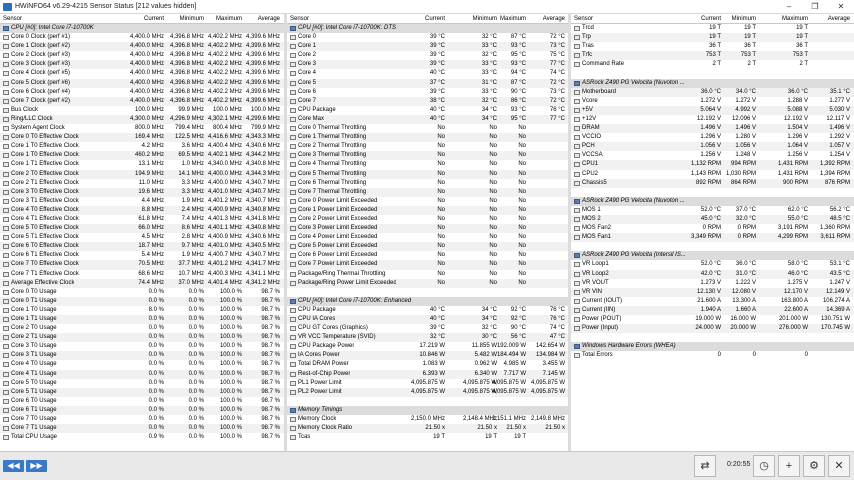 Image resolution: width=854 pixels, height=480 pixels. I want to click on sensor-group-header: CPU [#0]: Intel Core i7-10700K, so click(142, 29).